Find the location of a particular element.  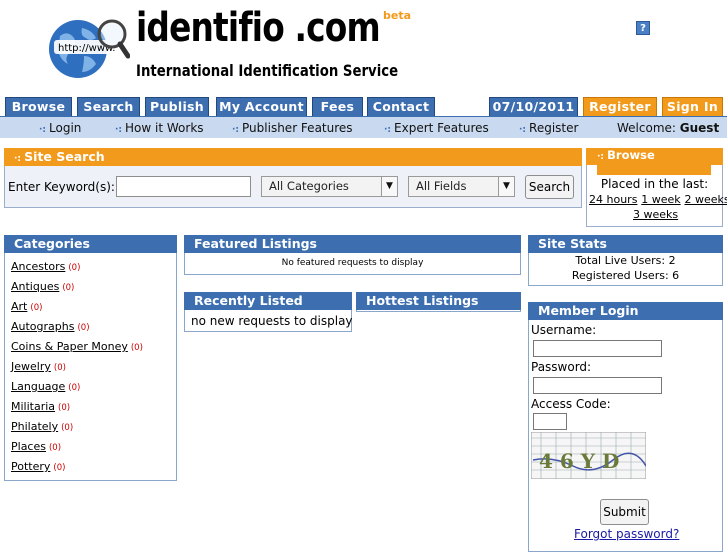

category-name: Philately is located at coordinates (35, 426).